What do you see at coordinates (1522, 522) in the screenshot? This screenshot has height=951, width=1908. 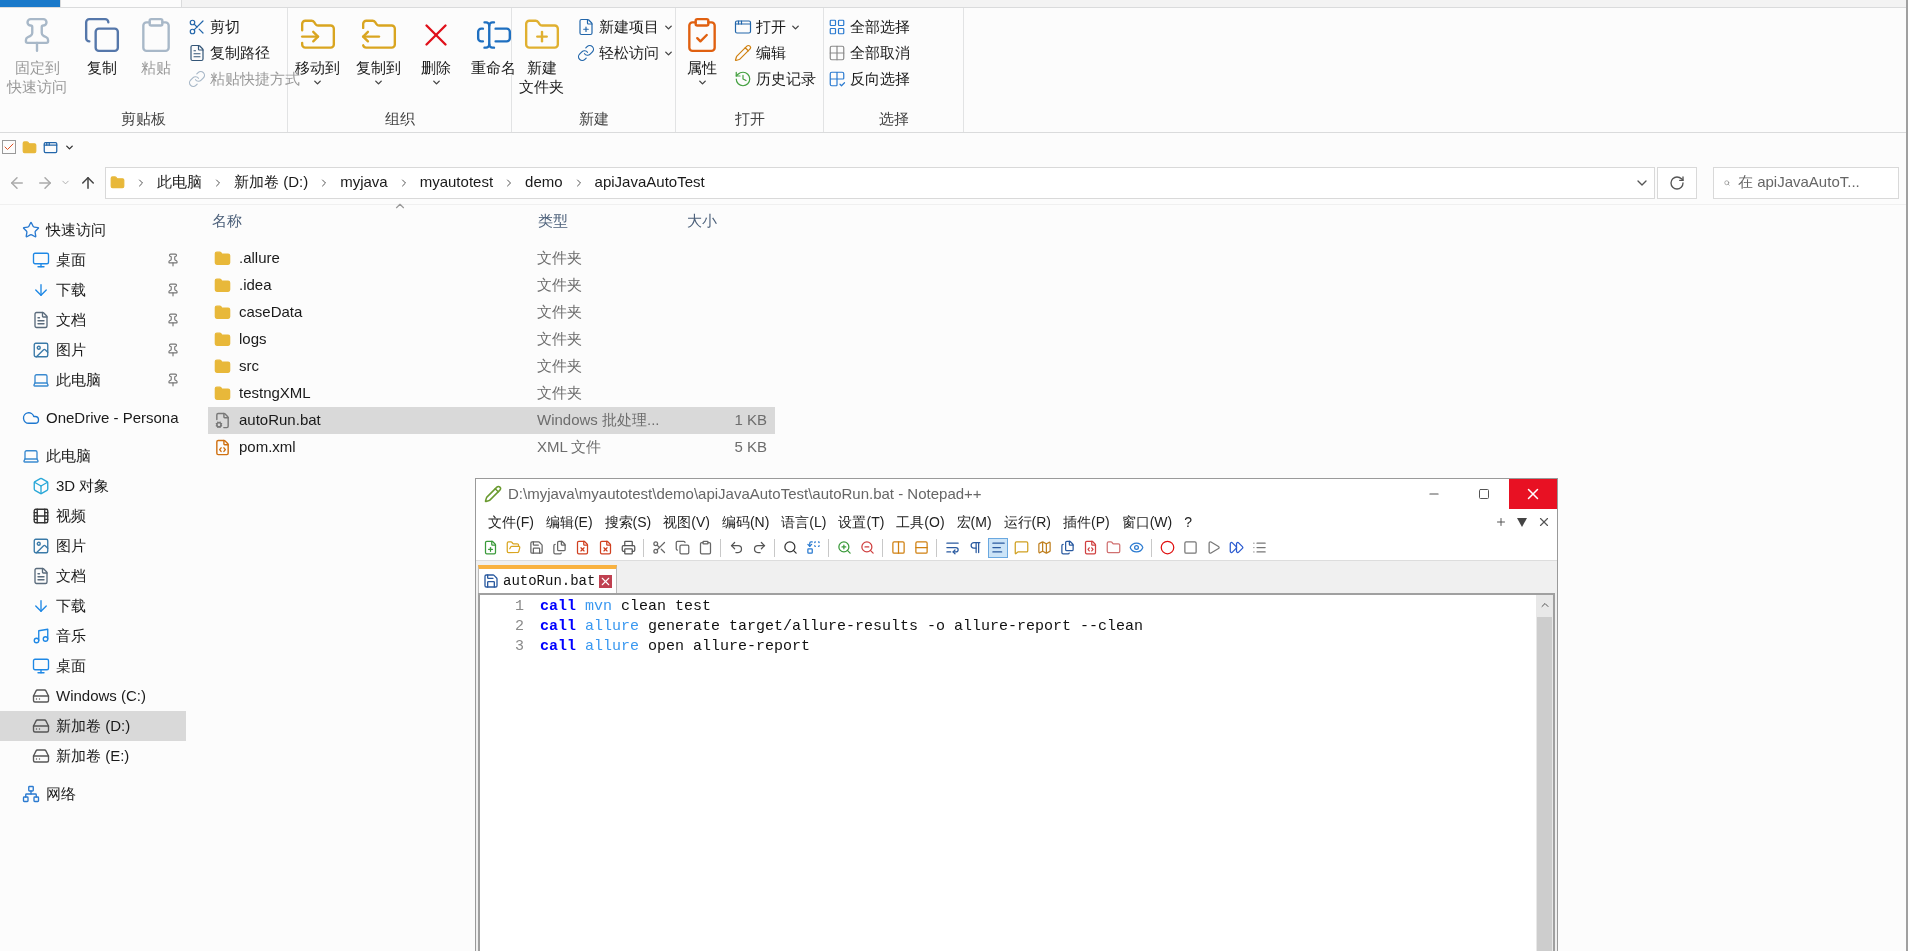 I see `down-triangle-icon` at bounding box center [1522, 522].